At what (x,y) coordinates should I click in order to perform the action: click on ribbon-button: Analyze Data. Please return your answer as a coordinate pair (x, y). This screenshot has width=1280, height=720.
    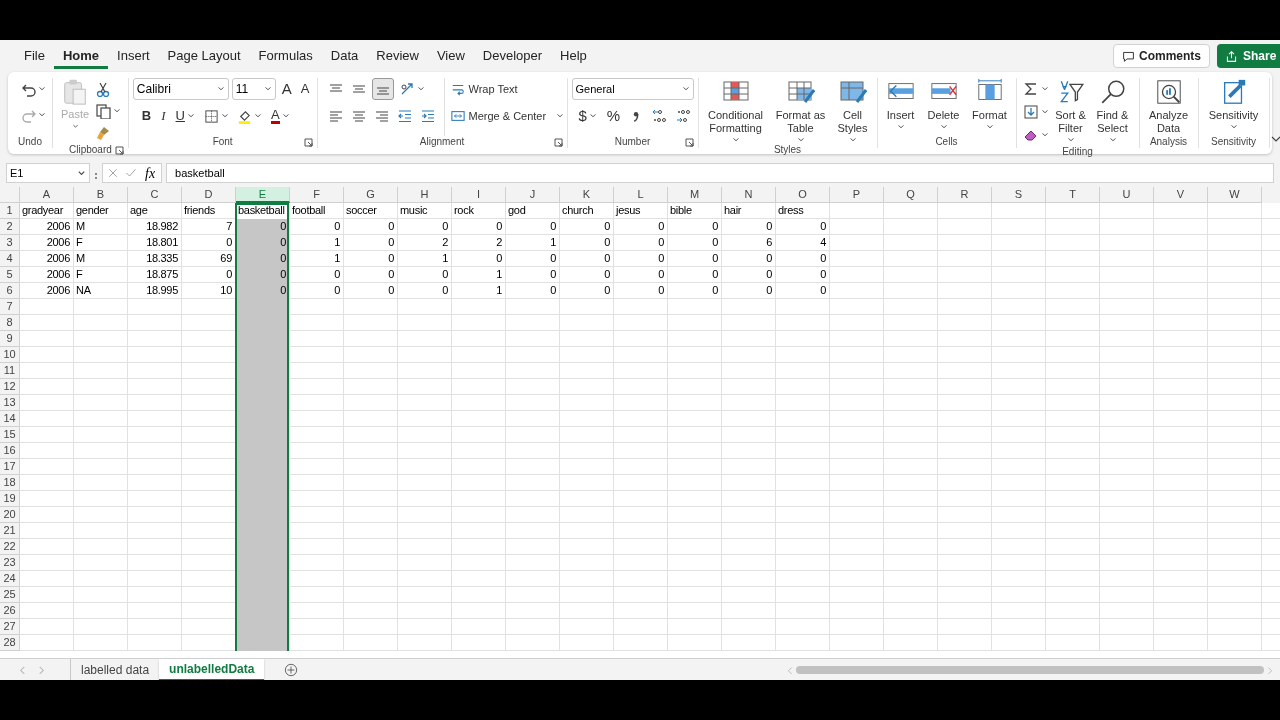
    Looking at the image, I should click on (1168, 107).